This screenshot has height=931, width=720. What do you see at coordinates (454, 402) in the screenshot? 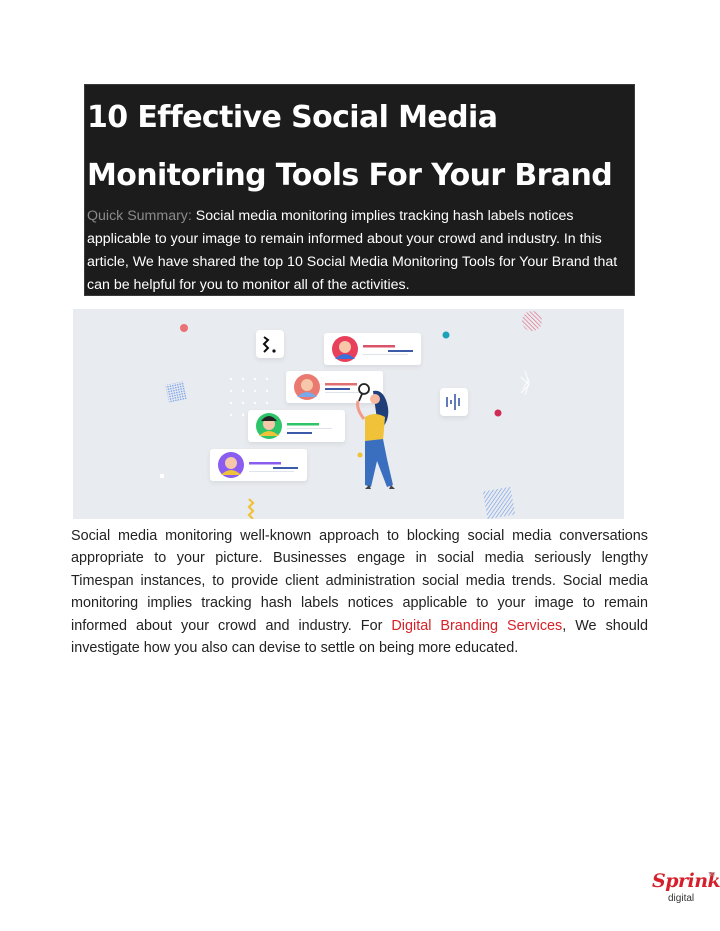
I see `audio-wave-icon` at bounding box center [454, 402].